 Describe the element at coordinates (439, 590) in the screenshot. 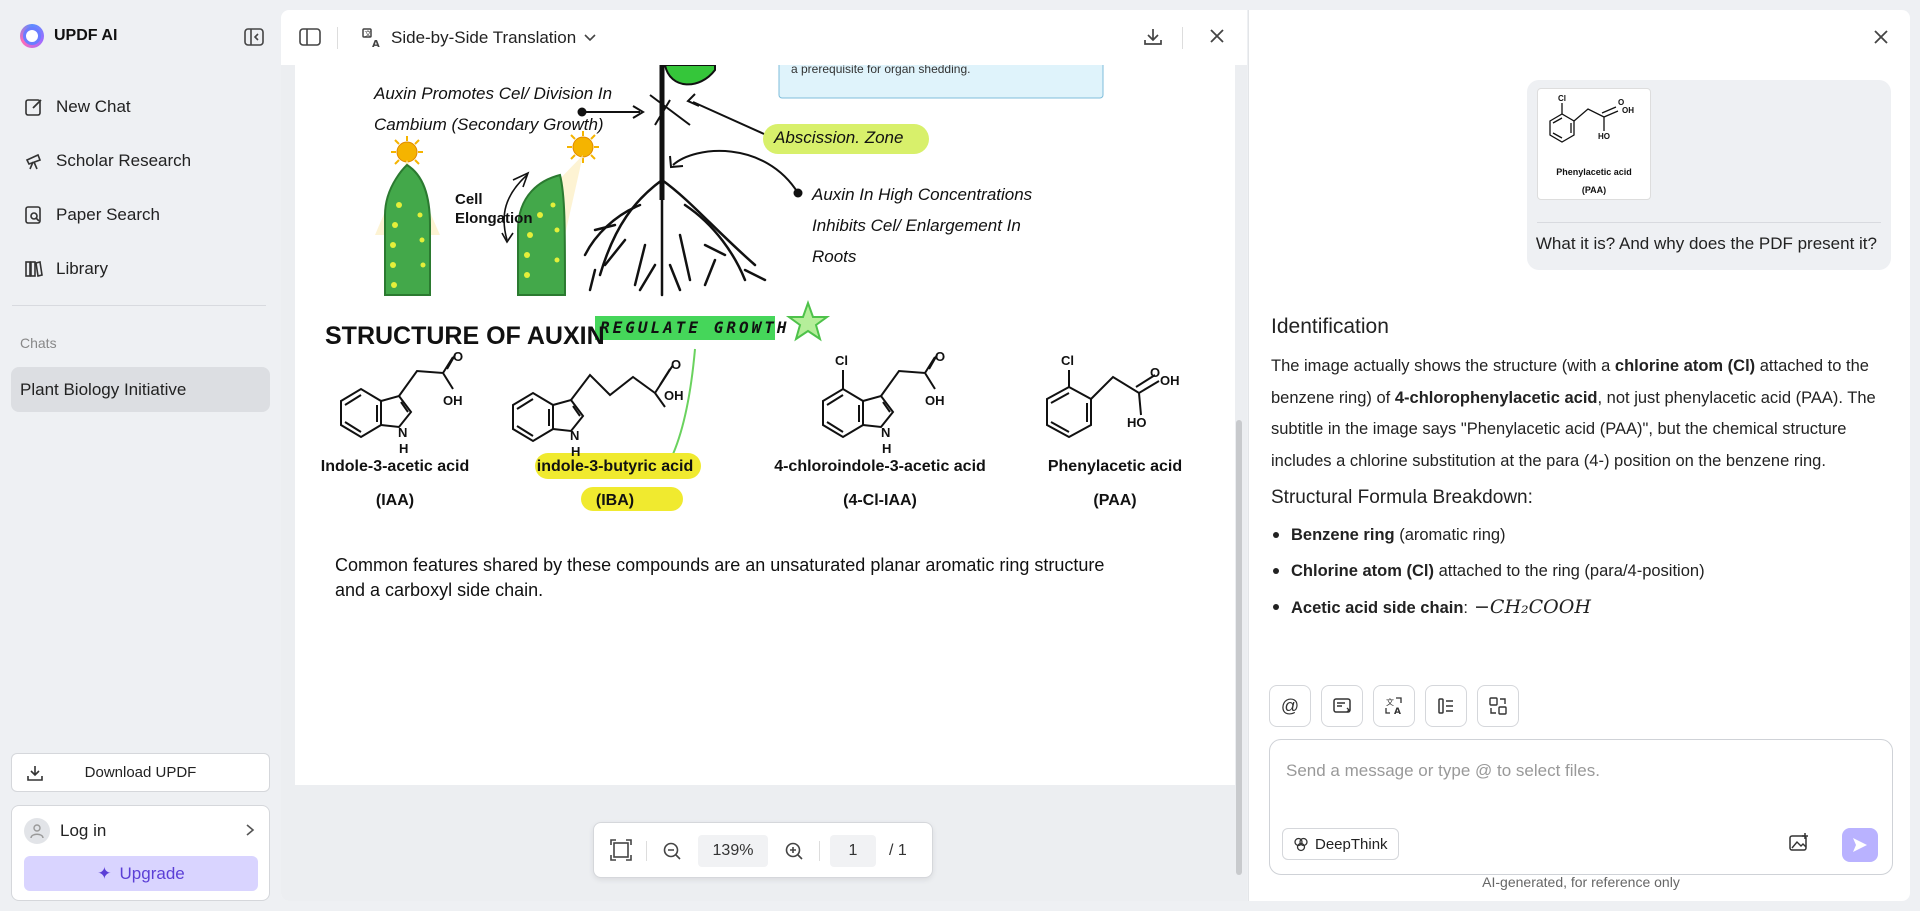

I see `text-line: and a carboxyl side chain.` at that location.